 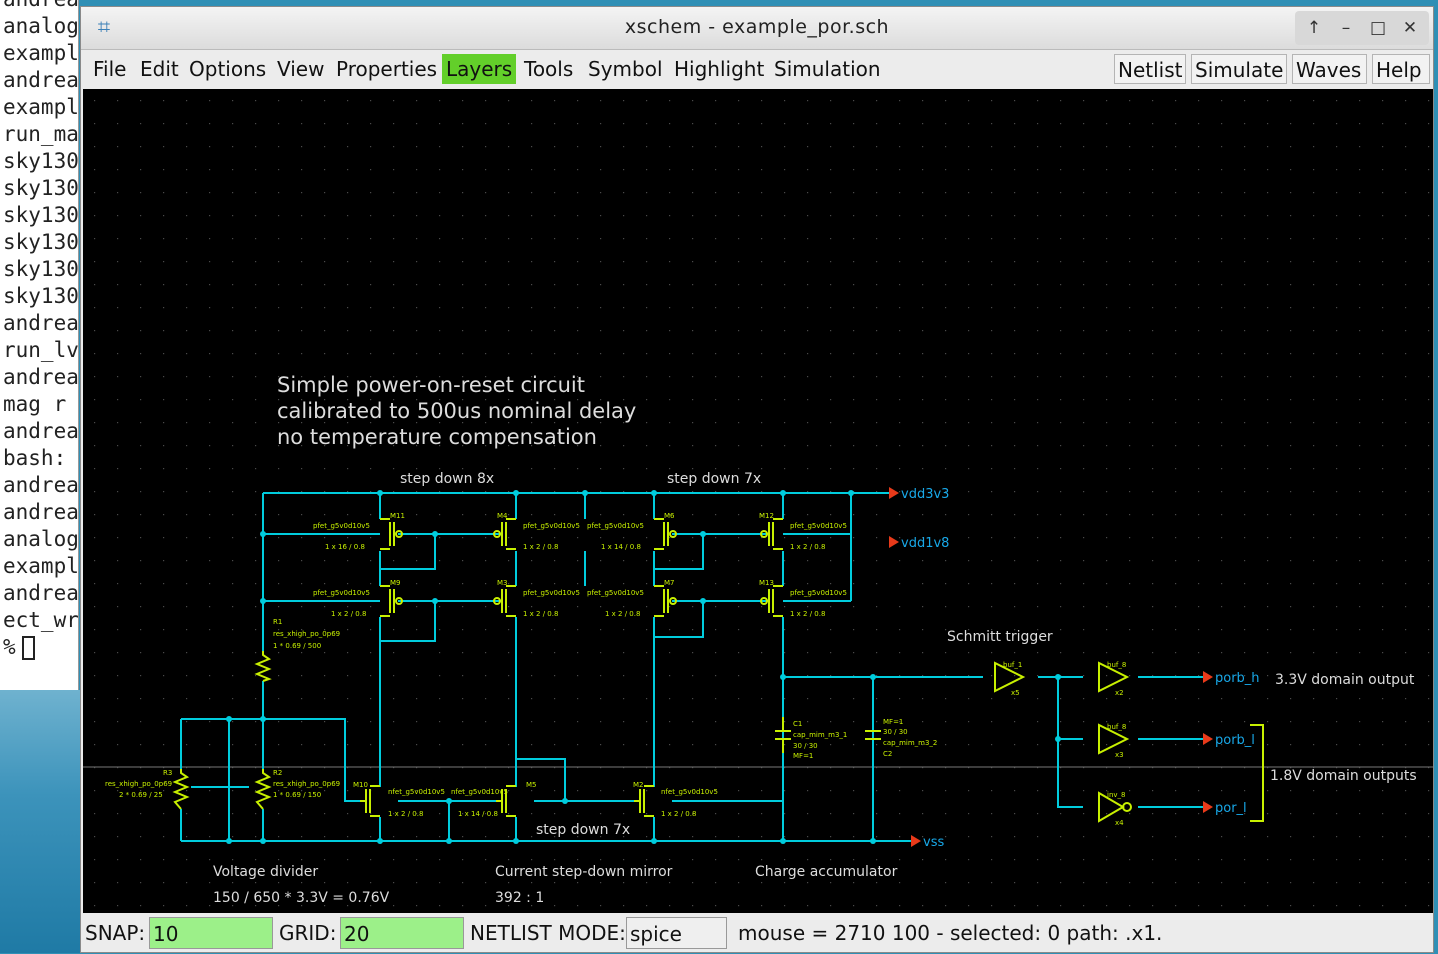 What do you see at coordinates (386, 69) in the screenshot?
I see `menu-properties: Properties` at bounding box center [386, 69].